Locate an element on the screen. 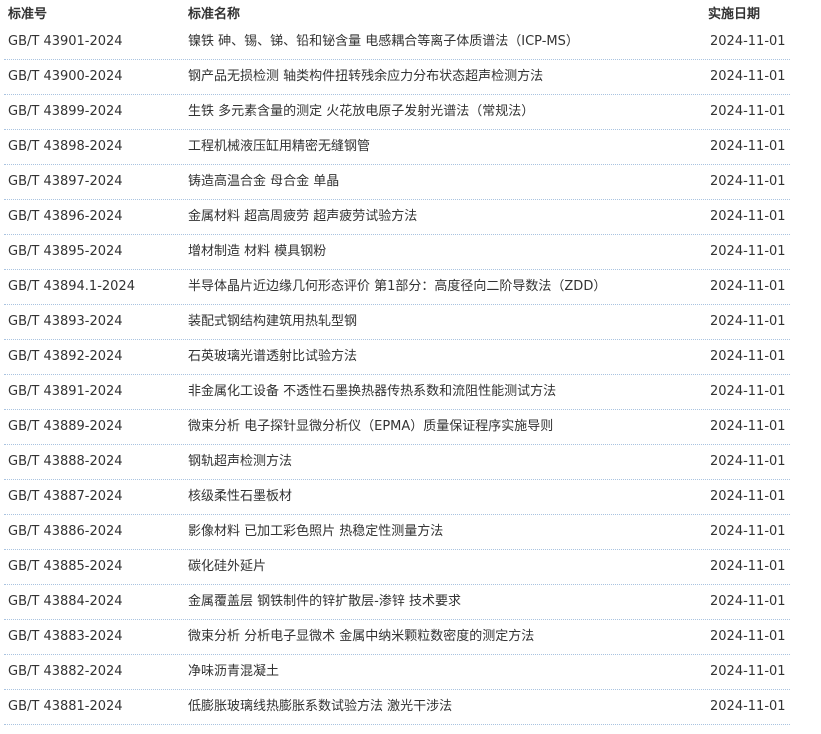  standard-name-link: 非金属化工设备 不透性石墨换热器传热系数和流阻性能测试方法 is located at coordinates (372, 392).